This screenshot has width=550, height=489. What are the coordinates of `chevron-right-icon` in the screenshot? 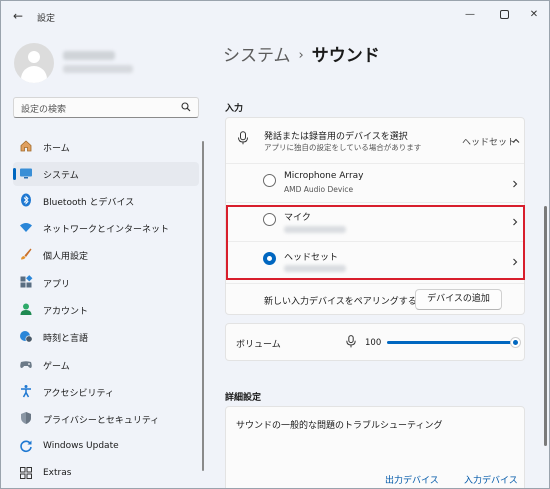 It's located at (515, 184).